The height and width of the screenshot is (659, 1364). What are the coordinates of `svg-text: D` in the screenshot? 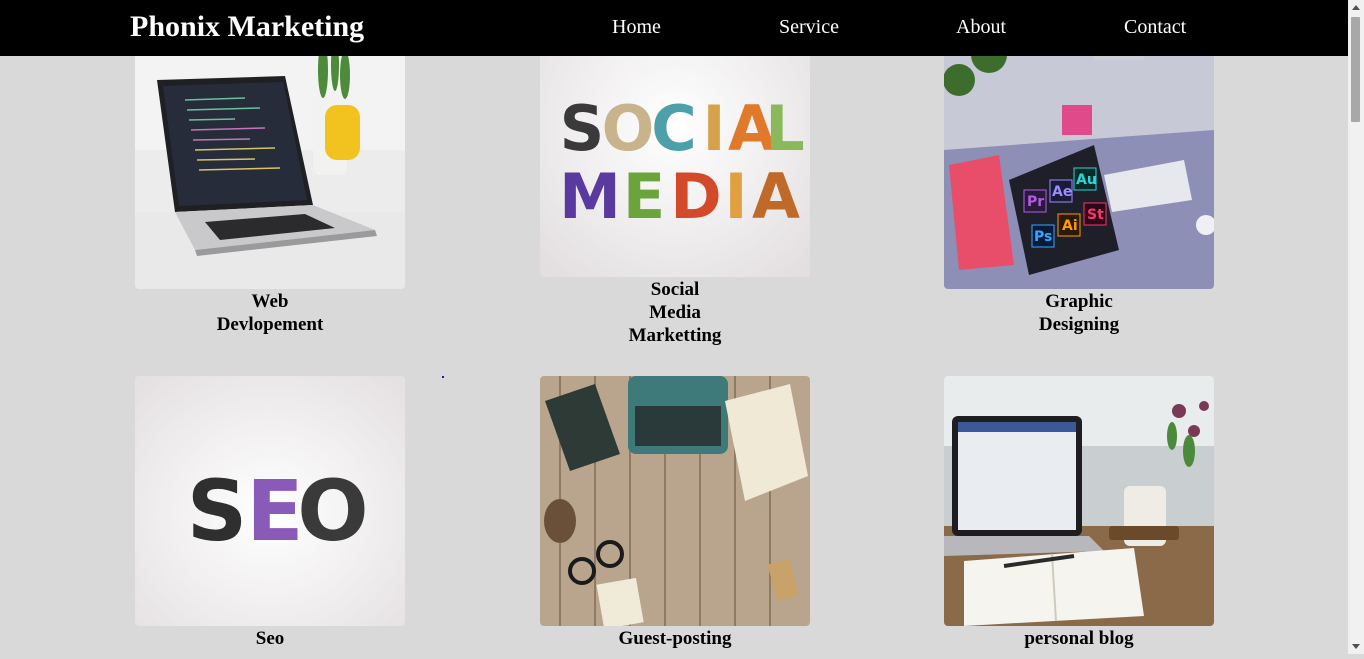 It's located at (695, 196).